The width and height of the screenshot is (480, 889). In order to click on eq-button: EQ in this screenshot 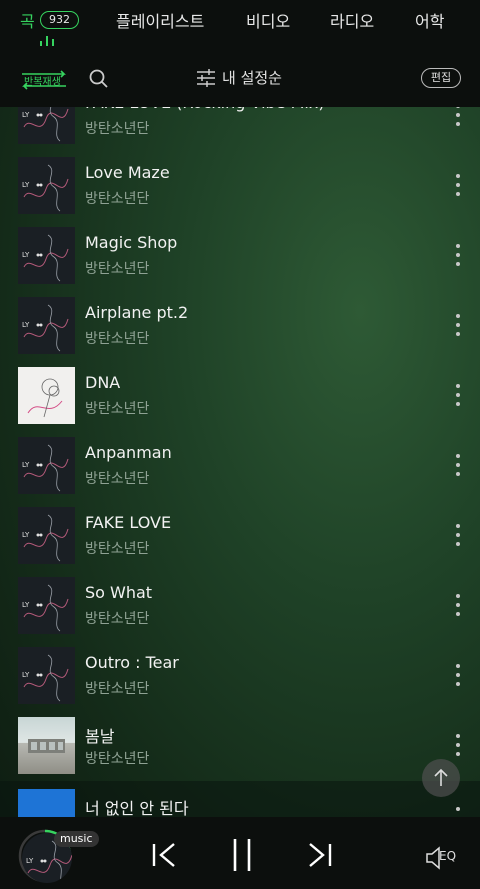, I will do `click(443, 858)`.